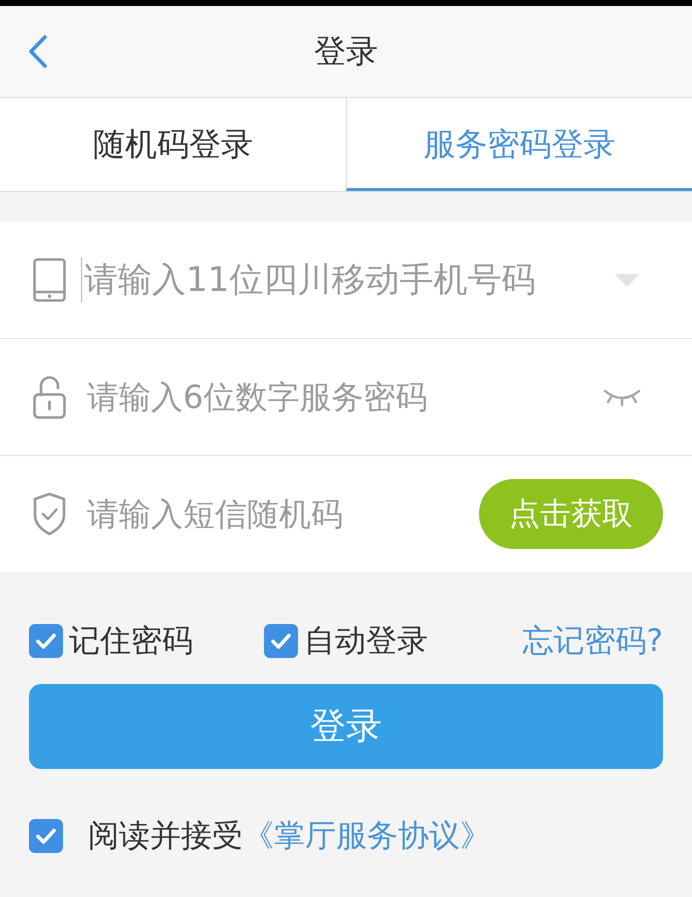  What do you see at coordinates (342, 397) in the screenshot?
I see `password-input: 请输入6位数字服务密码` at bounding box center [342, 397].